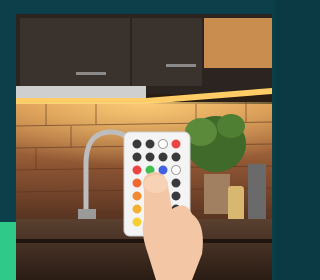 The height and width of the screenshot is (280, 320). What do you see at coordinates (8, 251) in the screenshot?
I see `green-accent-bar` at bounding box center [8, 251].